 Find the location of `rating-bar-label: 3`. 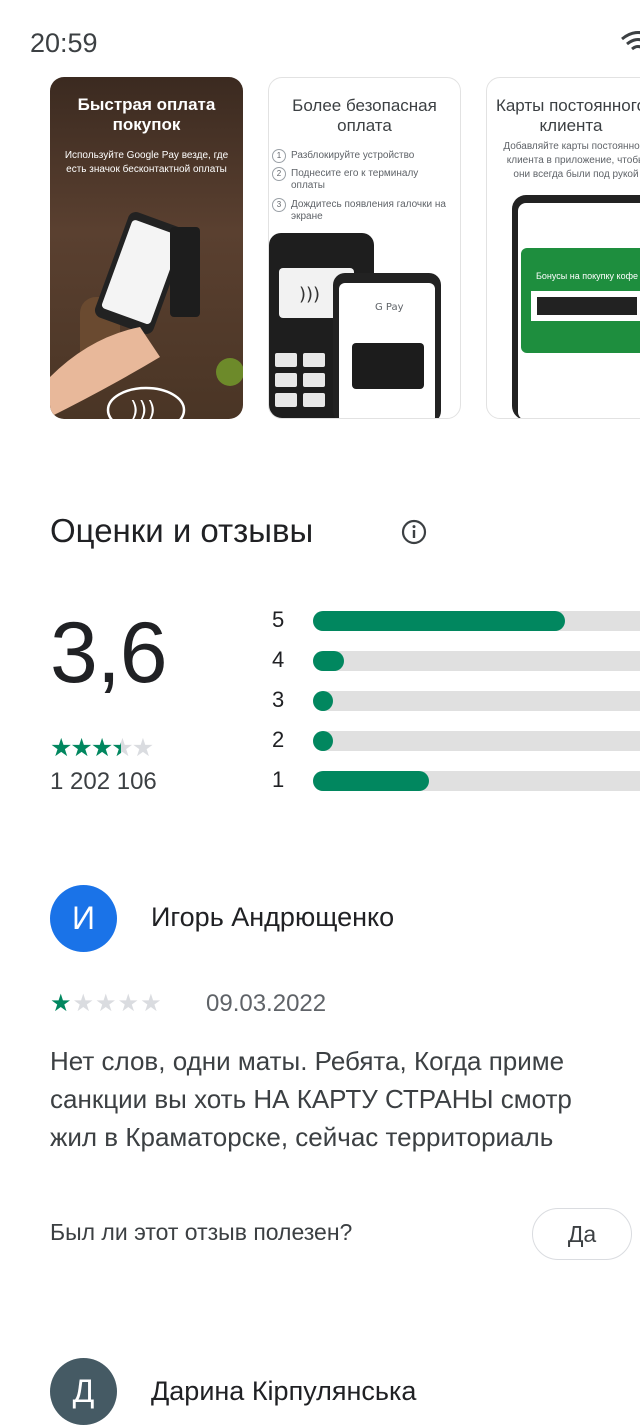

rating-bar-label: 3 is located at coordinates (278, 699).